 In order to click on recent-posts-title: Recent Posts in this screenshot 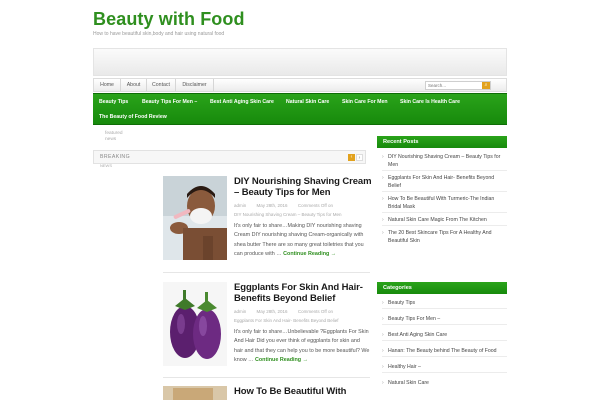, I will do `click(442, 142)`.